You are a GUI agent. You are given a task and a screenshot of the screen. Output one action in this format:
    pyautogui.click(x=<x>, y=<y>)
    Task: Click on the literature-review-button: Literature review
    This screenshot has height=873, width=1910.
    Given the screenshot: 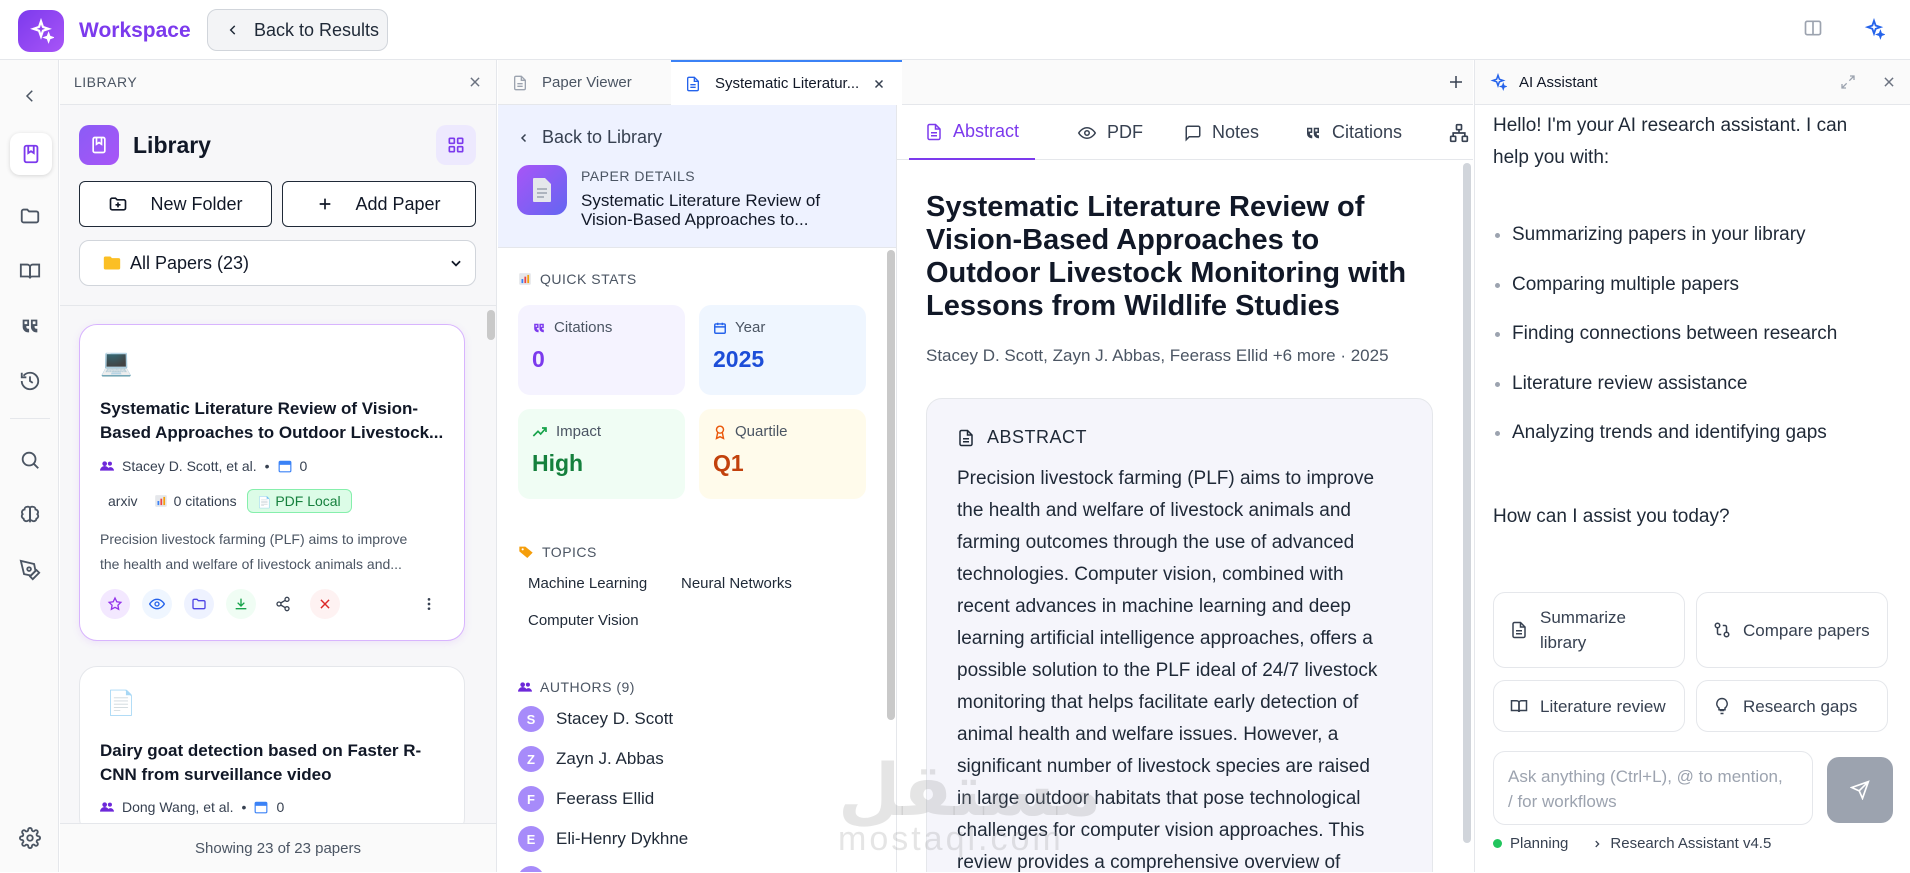 What is the action you would take?
    pyautogui.click(x=1589, y=706)
    